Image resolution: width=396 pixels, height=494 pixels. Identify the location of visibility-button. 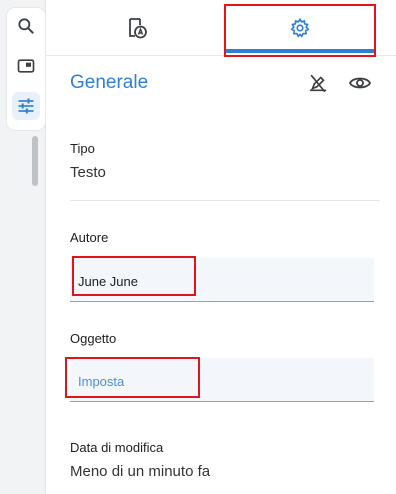
(360, 83).